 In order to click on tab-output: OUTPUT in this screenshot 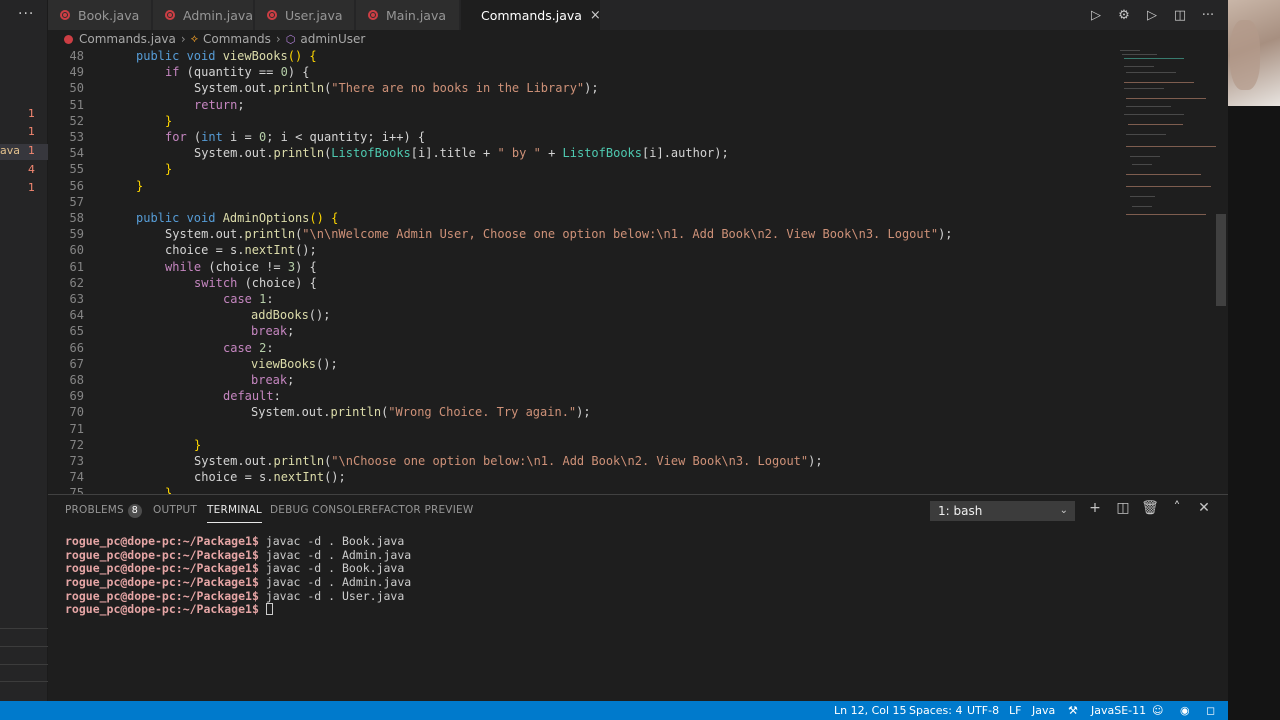, I will do `click(175, 510)`.